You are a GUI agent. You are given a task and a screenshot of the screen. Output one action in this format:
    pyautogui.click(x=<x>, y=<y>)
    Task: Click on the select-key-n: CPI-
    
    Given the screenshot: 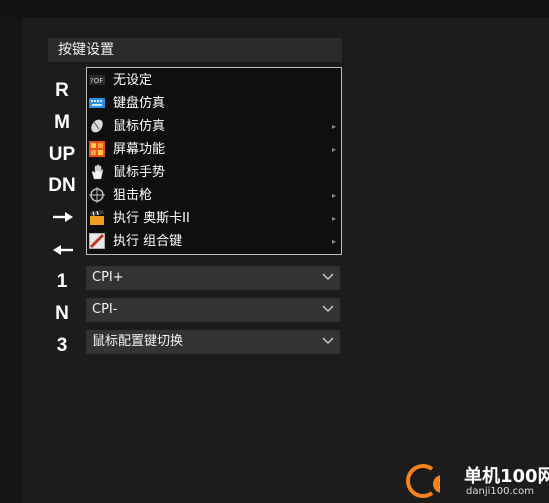 What is the action you would take?
    pyautogui.click(x=213, y=310)
    